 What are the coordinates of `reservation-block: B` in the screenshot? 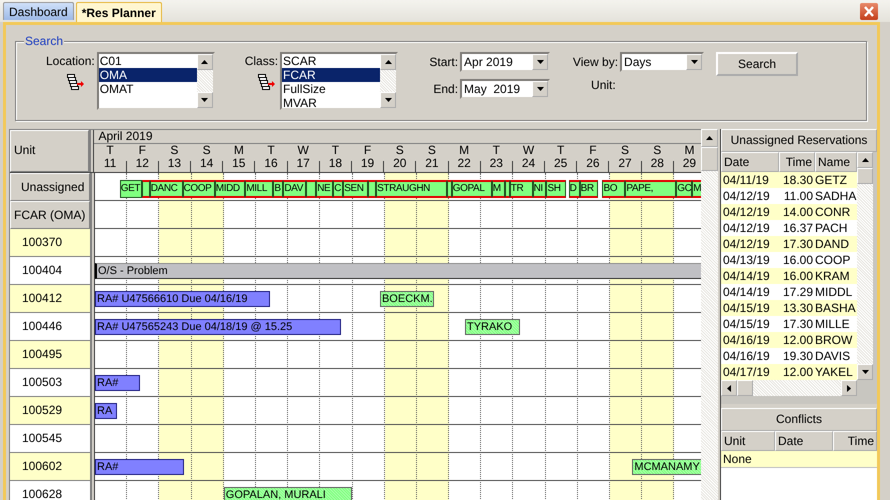 It's located at (278, 189).